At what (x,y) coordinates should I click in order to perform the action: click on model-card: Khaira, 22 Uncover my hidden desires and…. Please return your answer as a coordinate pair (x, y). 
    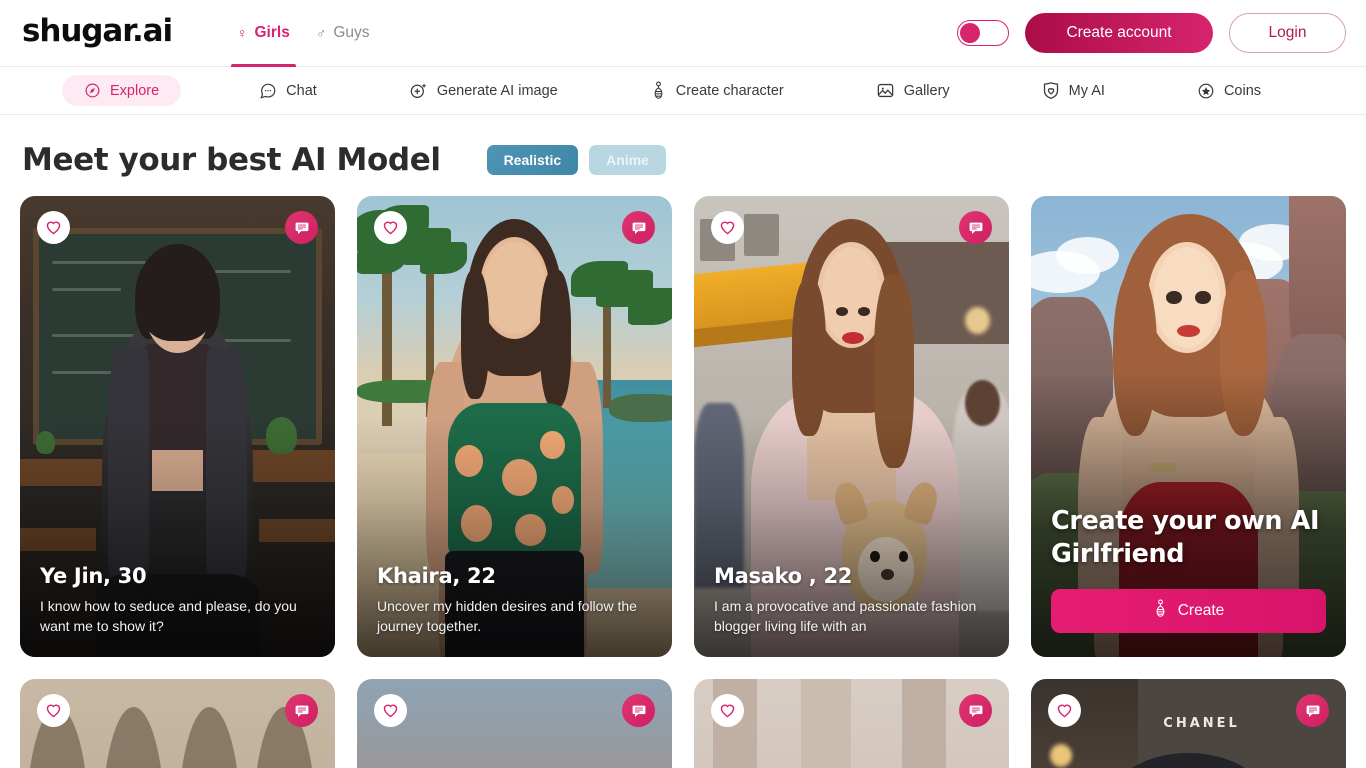
    Looking at the image, I should click on (514, 426).